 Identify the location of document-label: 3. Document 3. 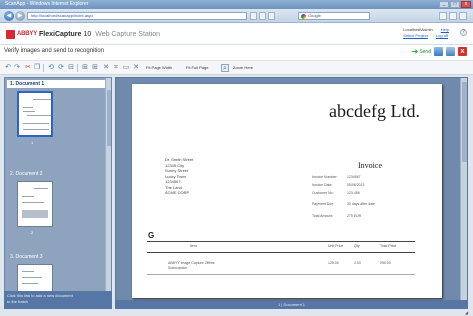
(57, 257).